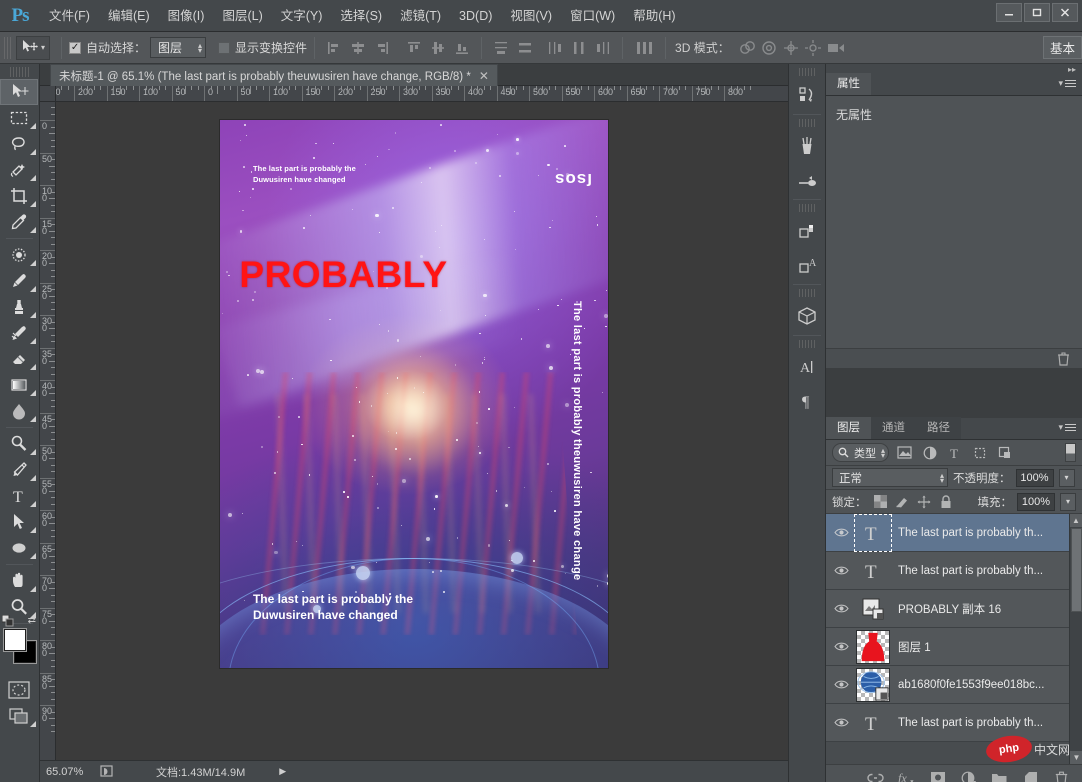  What do you see at coordinates (475, 16) in the screenshot?
I see `menu-8: 3D(D)` at bounding box center [475, 16].